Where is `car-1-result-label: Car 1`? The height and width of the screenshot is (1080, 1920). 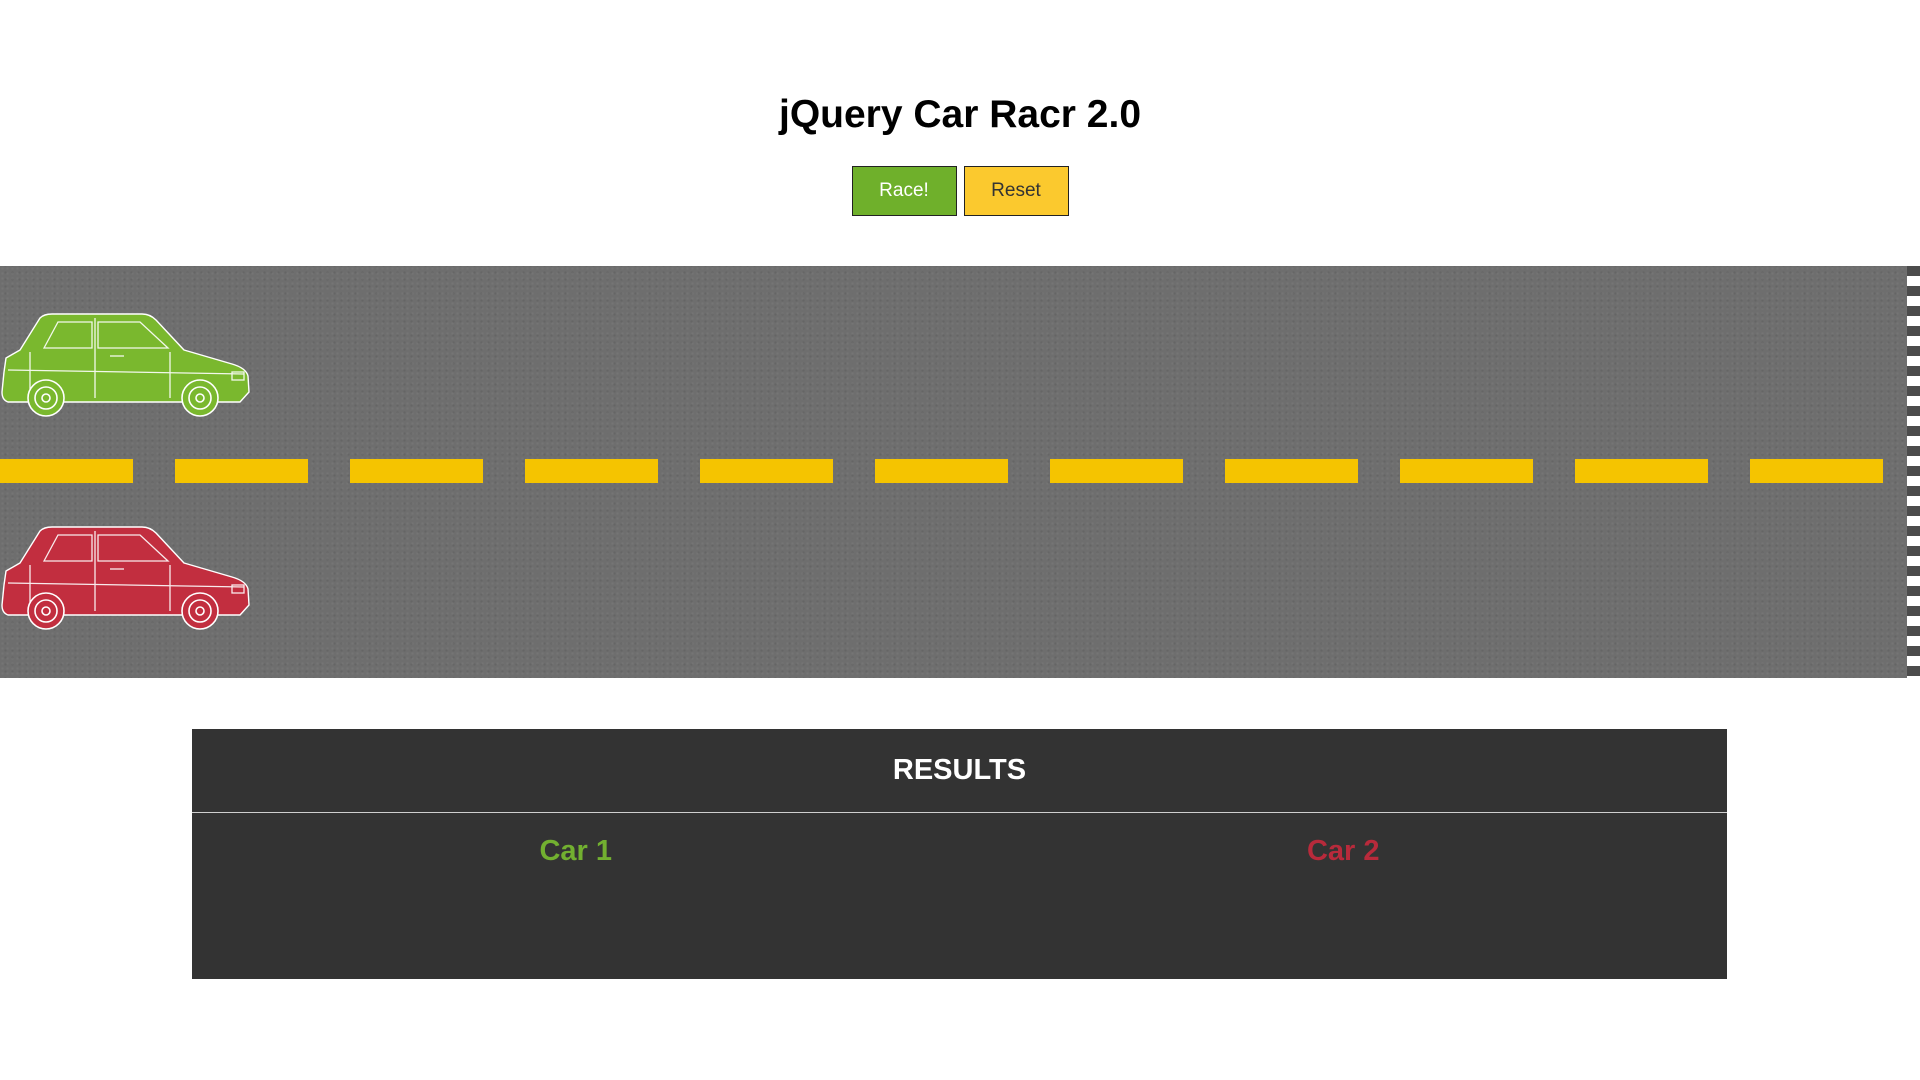 car-1-result-label: Car 1 is located at coordinates (576, 851).